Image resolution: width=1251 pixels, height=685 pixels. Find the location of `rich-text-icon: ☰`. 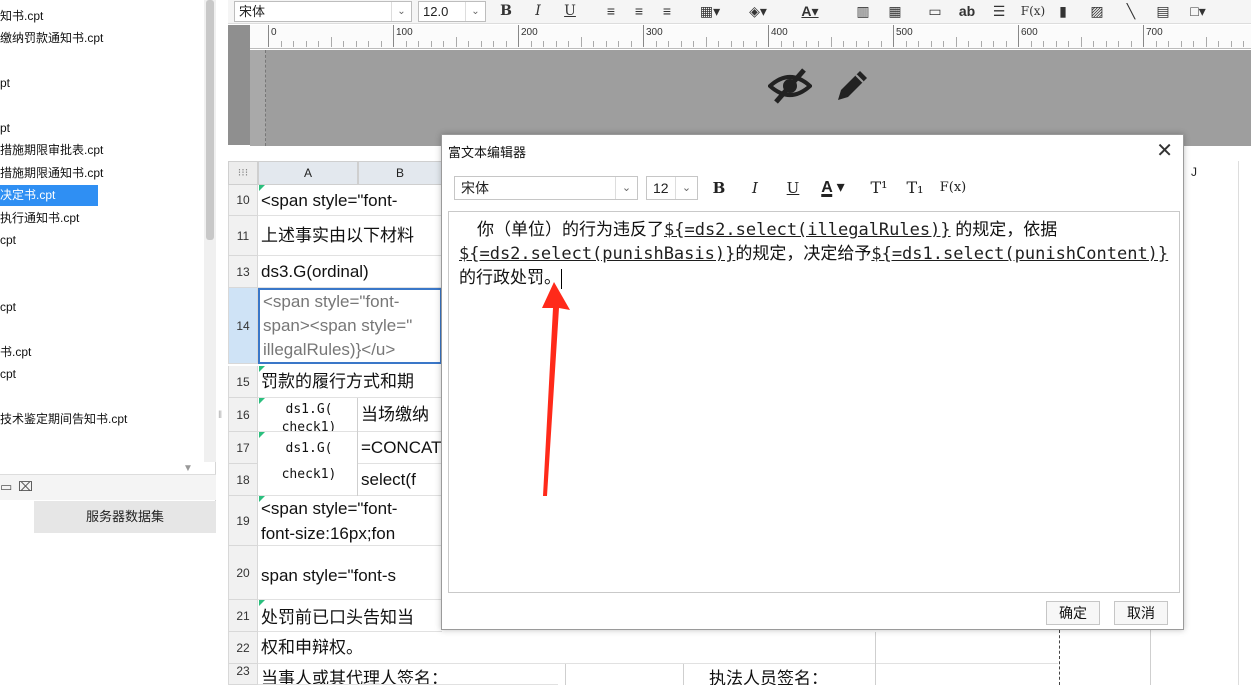

rich-text-icon: ☰ is located at coordinates (999, 11).